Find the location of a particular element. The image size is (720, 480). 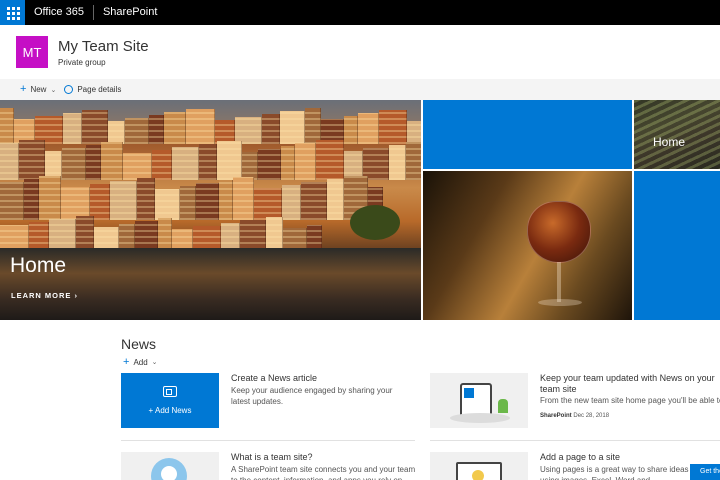

learn-more-link: LEARN MORE › is located at coordinates (44, 295).